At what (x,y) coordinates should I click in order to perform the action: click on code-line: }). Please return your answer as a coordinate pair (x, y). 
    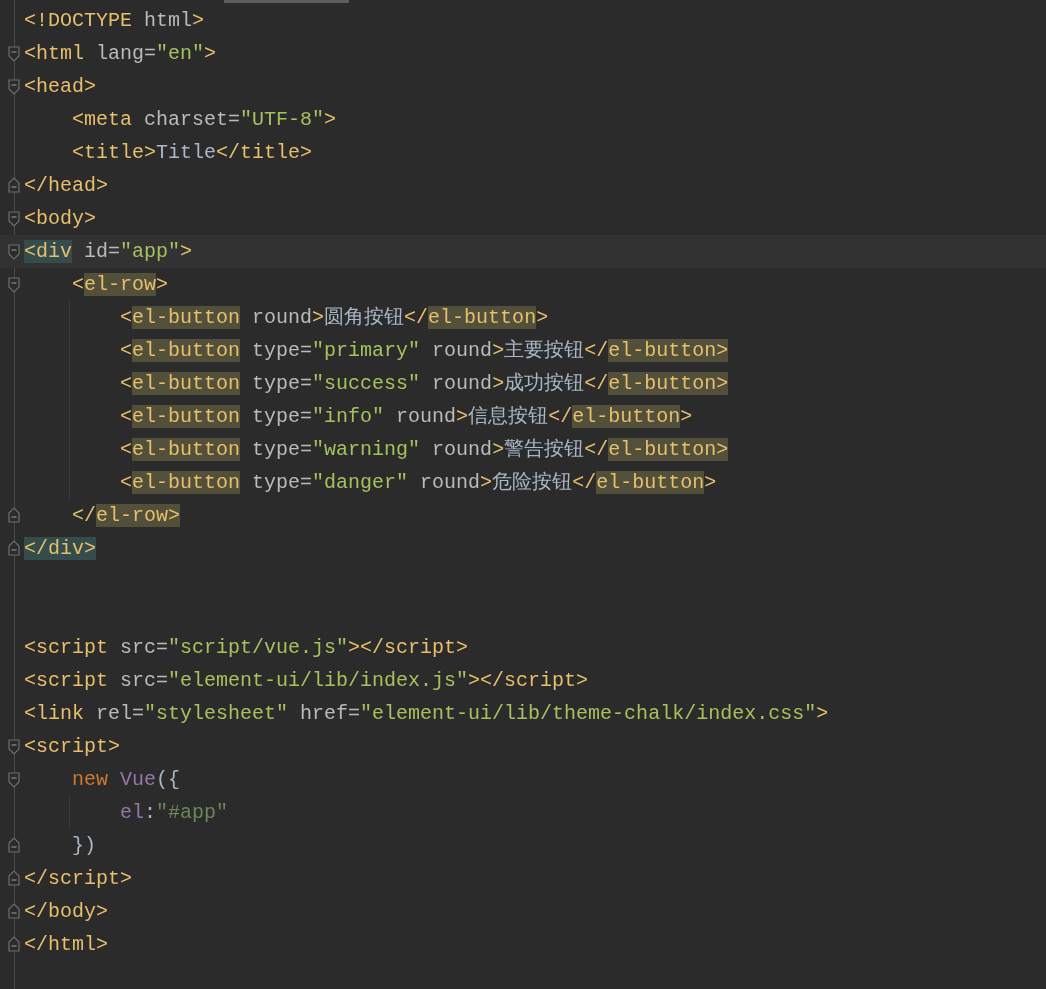
    Looking at the image, I should click on (83, 846).